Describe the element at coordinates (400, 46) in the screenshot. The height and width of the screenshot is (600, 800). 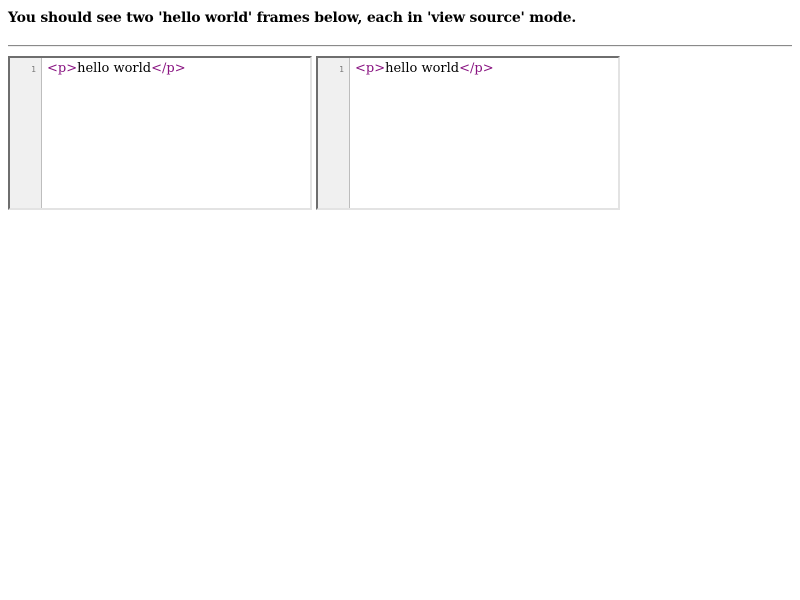
I see `horizontal-rule` at that location.